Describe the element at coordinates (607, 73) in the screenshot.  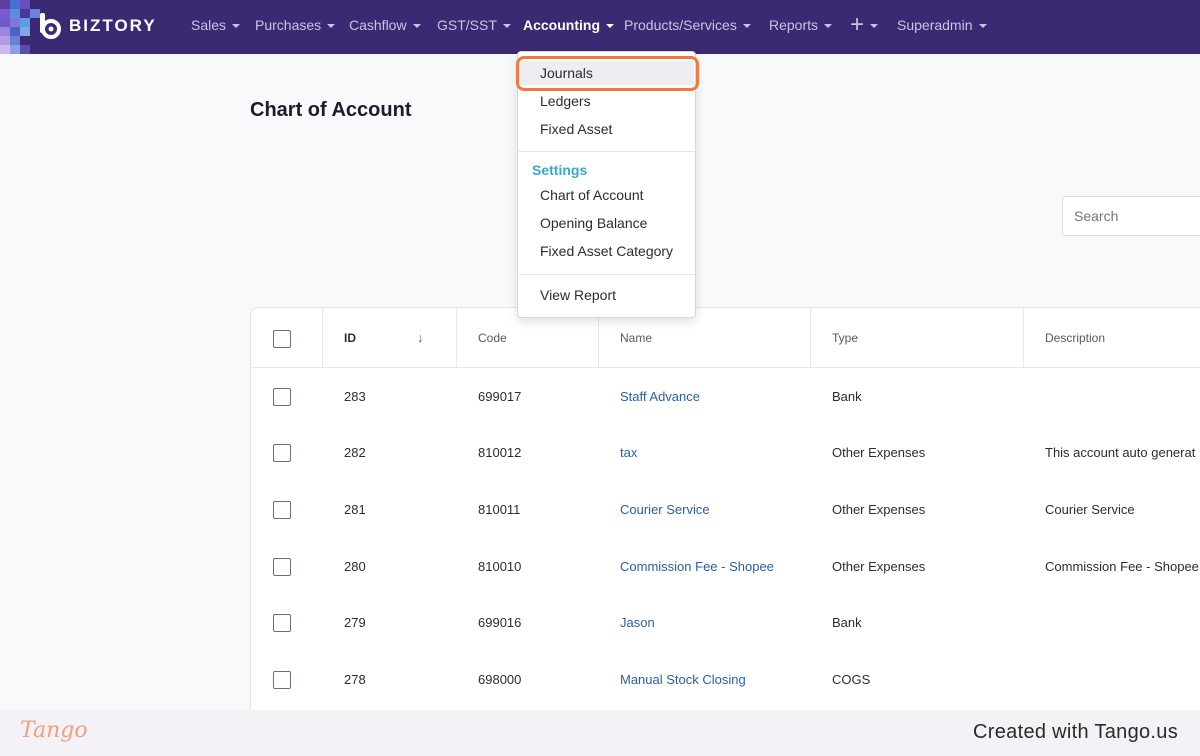
I see `step-highlight-box` at that location.